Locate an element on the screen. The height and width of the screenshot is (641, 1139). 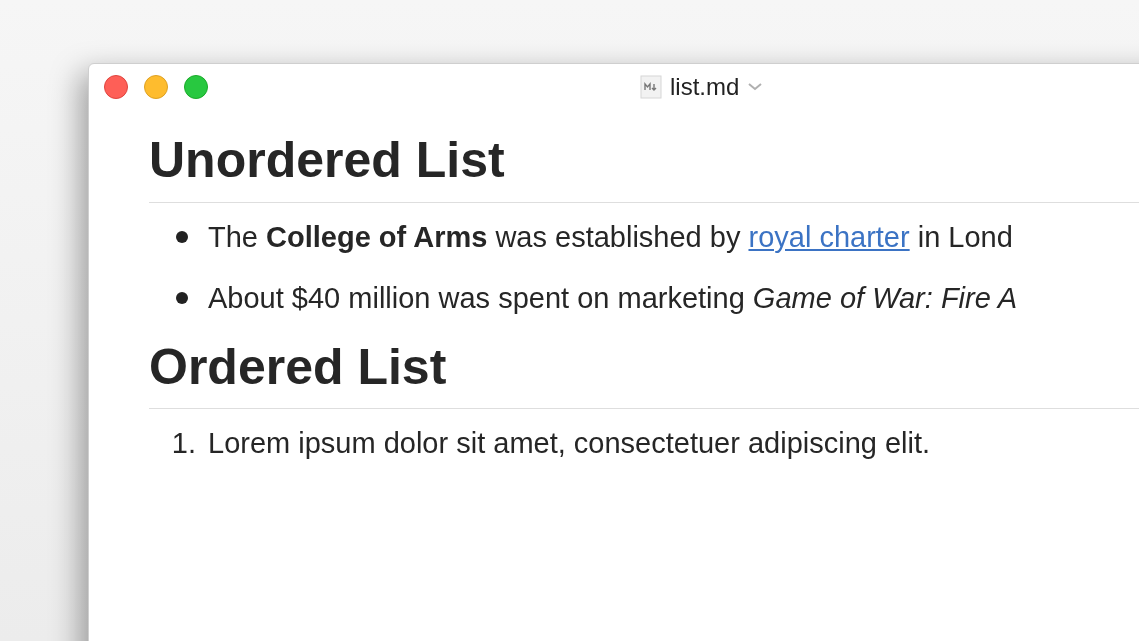
chevron-icon is located at coordinates (755, 87).